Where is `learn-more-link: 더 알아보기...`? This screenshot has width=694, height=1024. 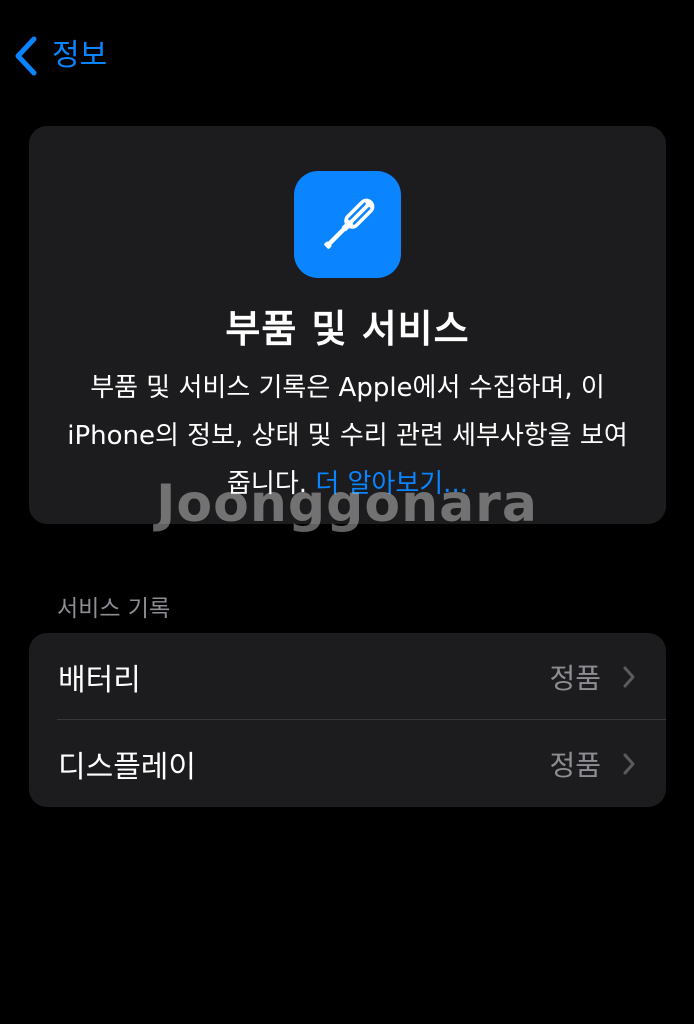 learn-more-link: 더 알아보기... is located at coordinates (391, 484).